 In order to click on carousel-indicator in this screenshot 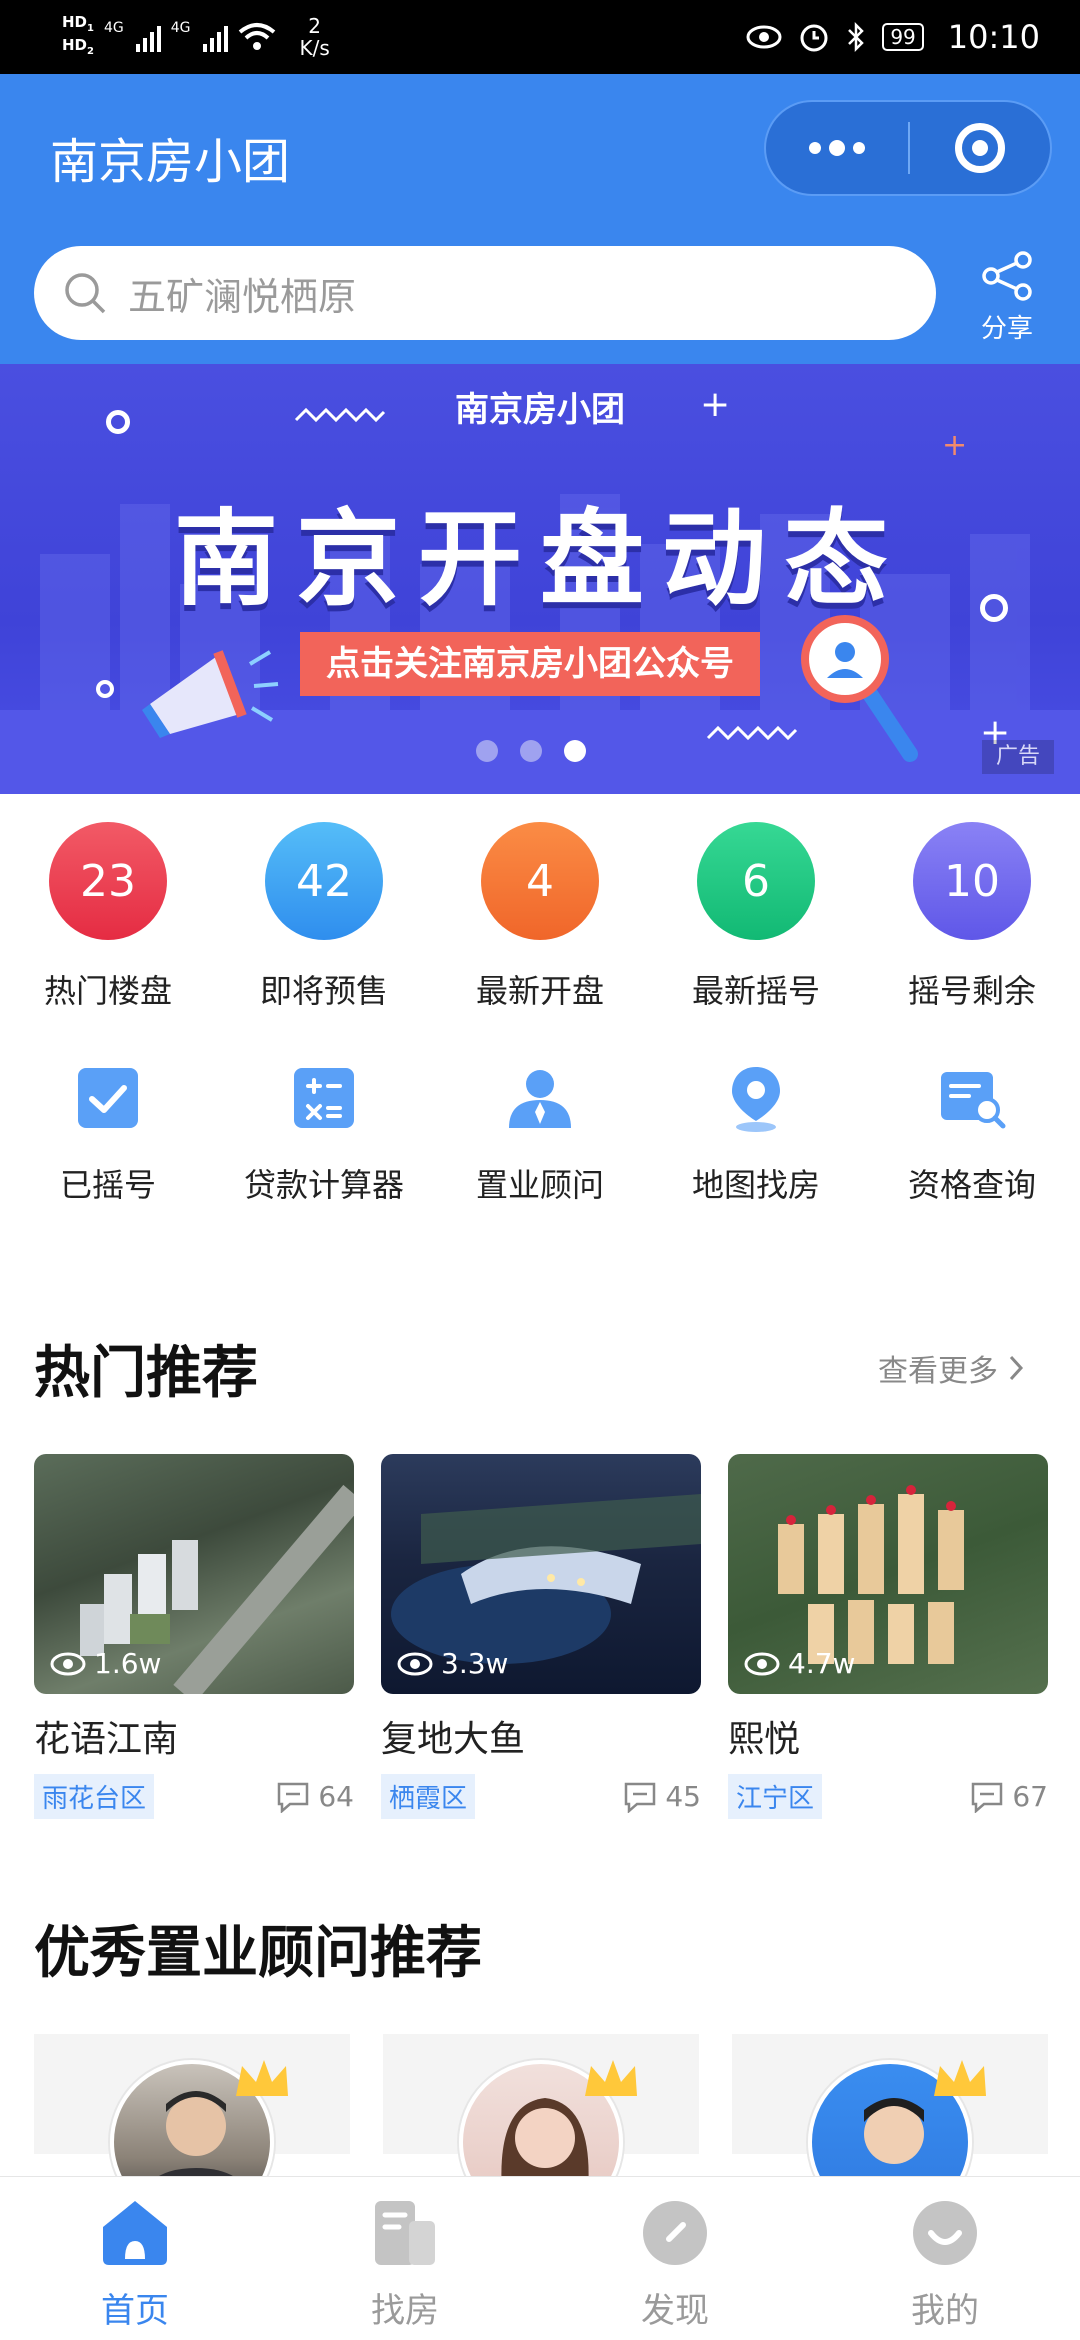, I will do `click(531, 751)`.